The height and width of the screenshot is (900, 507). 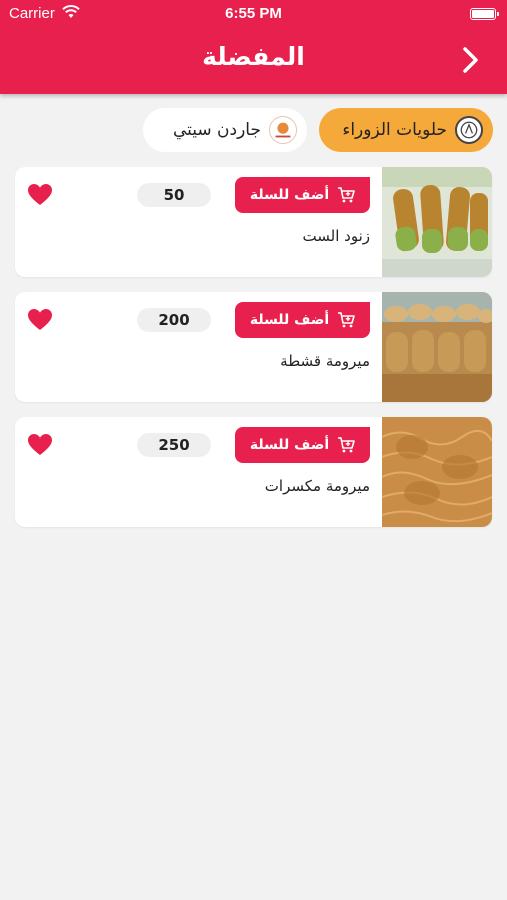 I want to click on store-chip-label: حلويات الزوراء, so click(x=394, y=130).